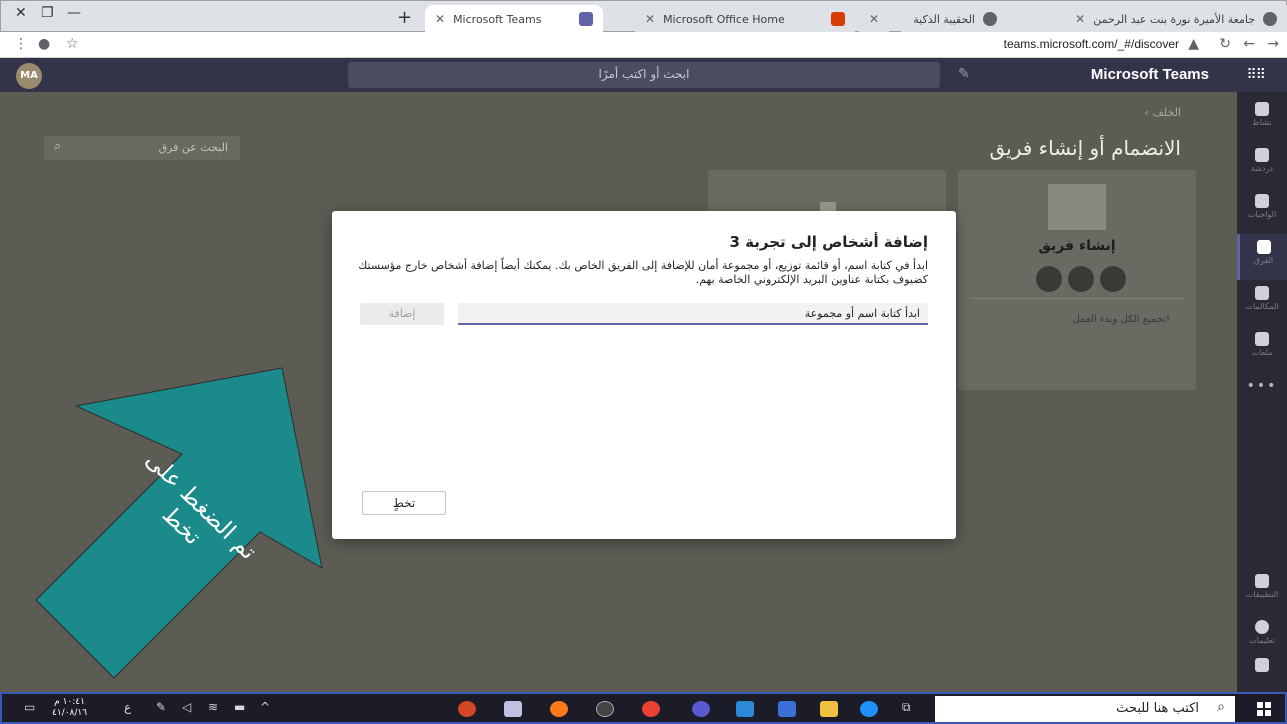 This screenshot has width=1287, height=724. I want to click on page-title: الانضمام أو إنشاء فريق, so click(1085, 148).